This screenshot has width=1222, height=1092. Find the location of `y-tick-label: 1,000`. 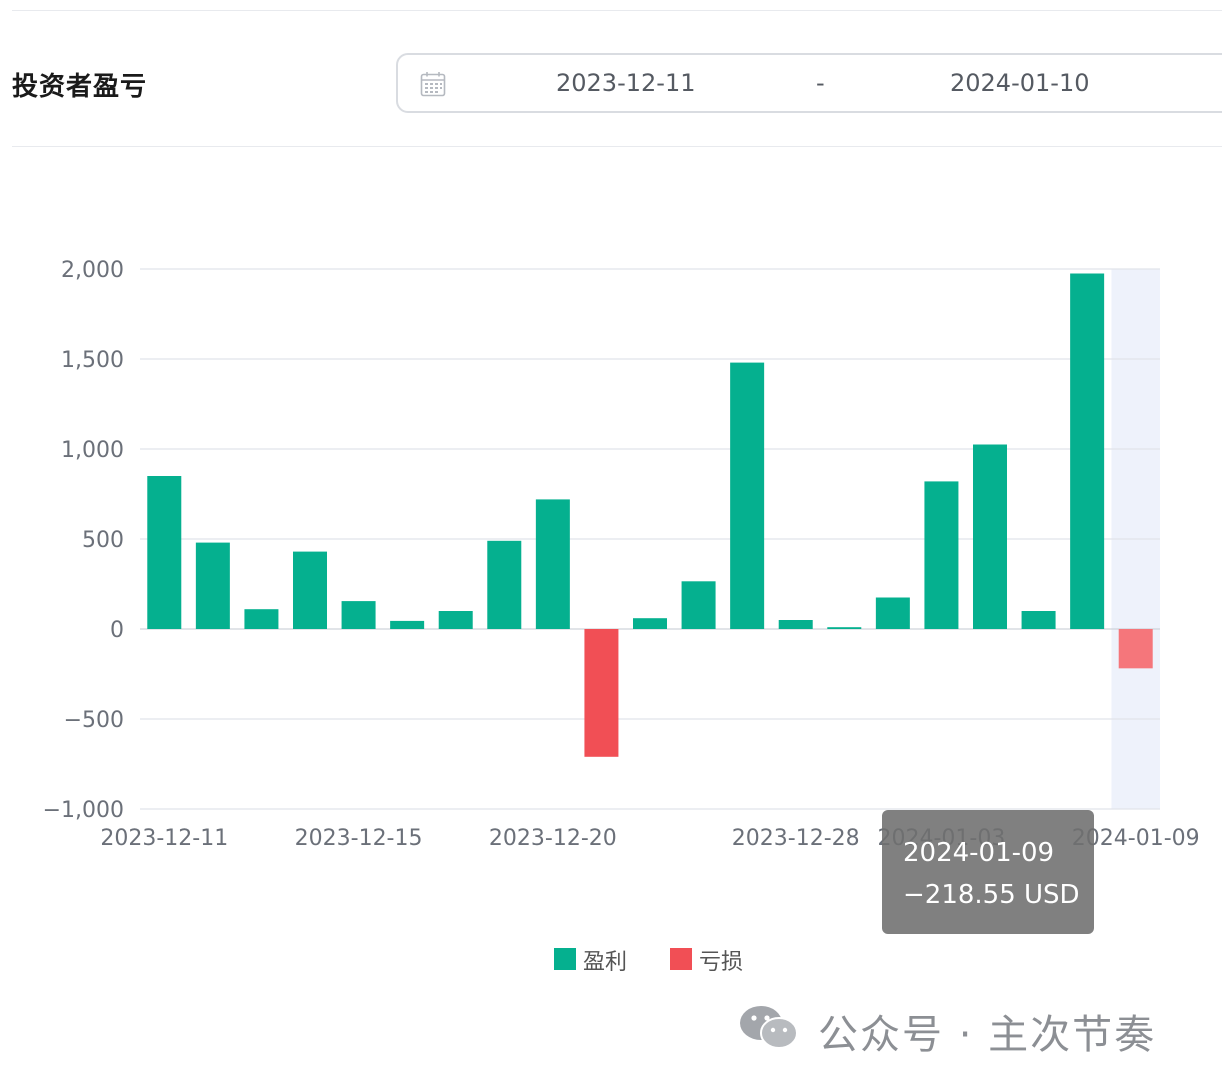

y-tick-label: 1,000 is located at coordinates (92, 450).